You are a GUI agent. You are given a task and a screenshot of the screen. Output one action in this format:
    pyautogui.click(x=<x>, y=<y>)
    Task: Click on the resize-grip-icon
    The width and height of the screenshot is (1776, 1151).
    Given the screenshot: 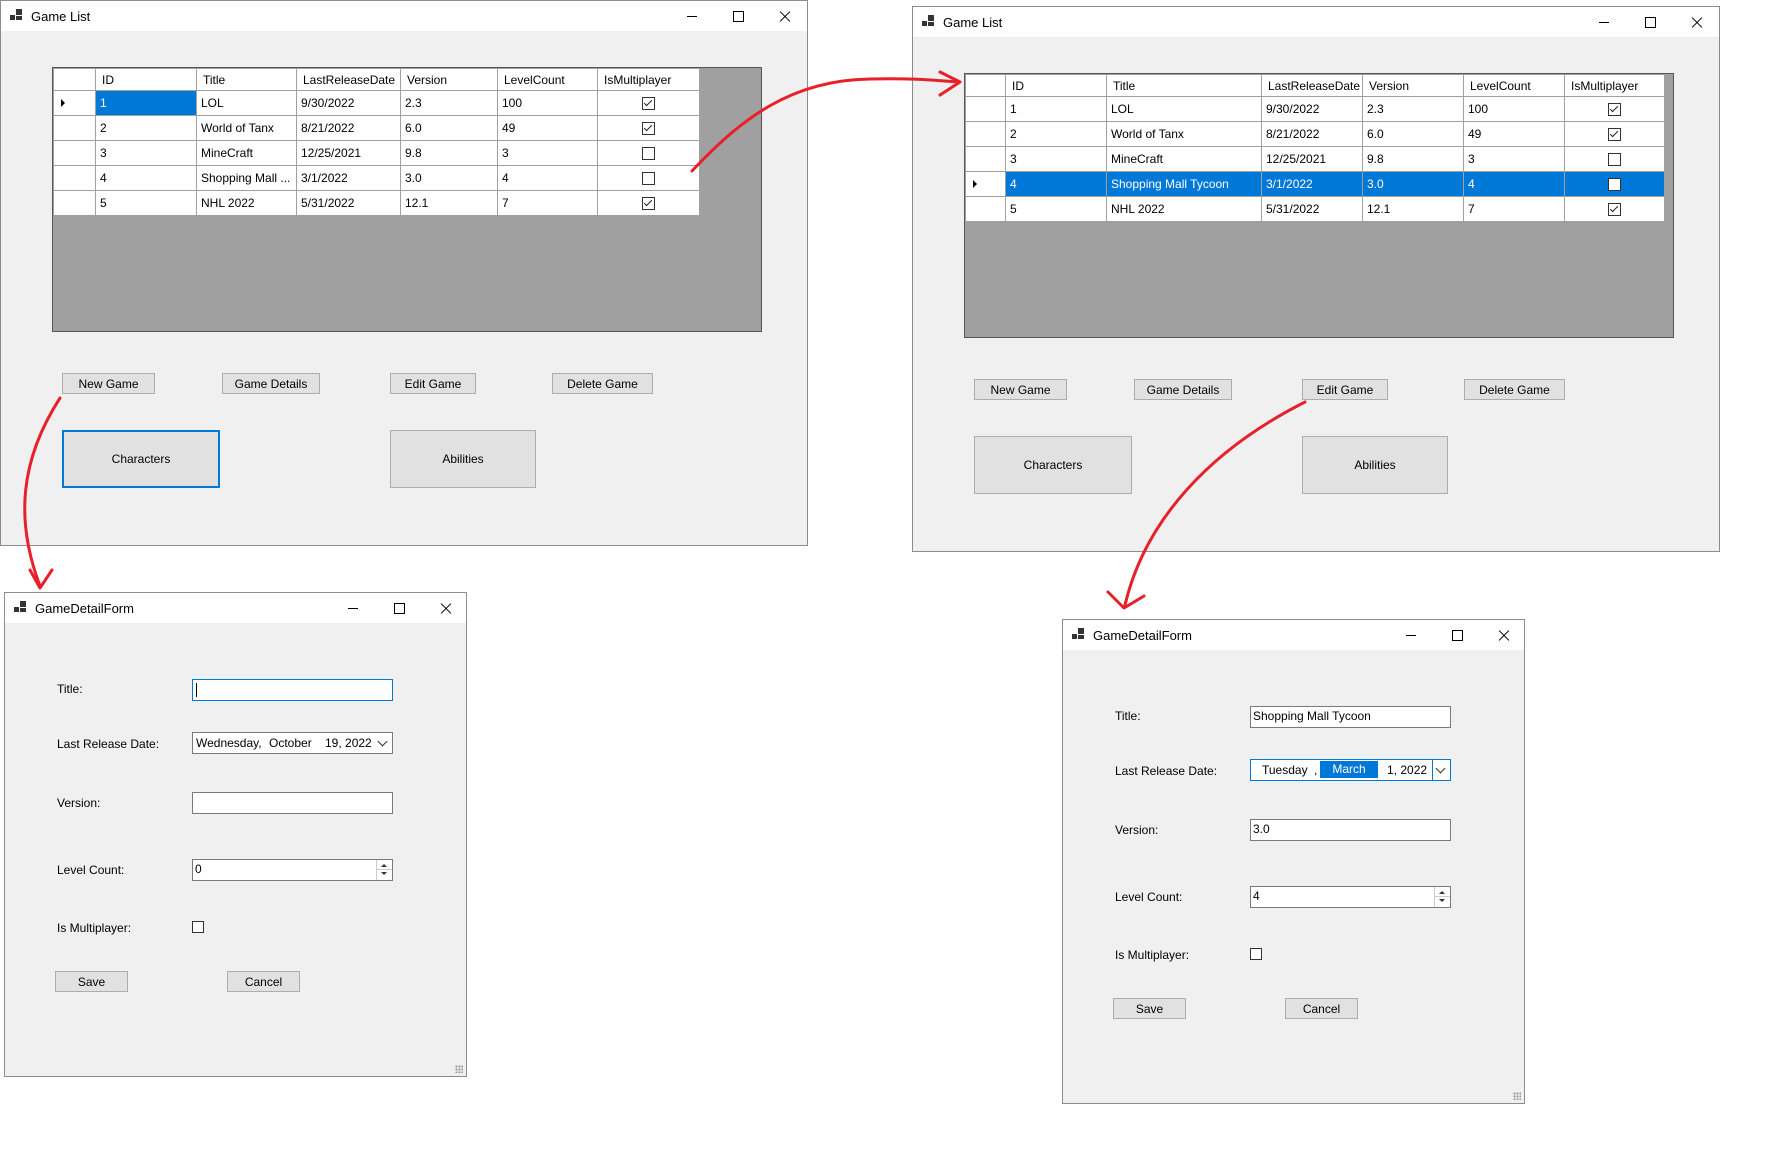 What is the action you would take?
    pyautogui.click(x=1517, y=1096)
    